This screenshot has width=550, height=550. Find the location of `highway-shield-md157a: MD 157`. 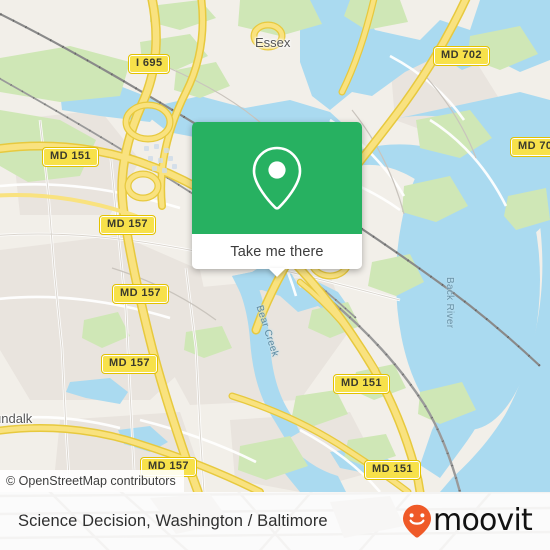

highway-shield-md157a: MD 157 is located at coordinates (127, 225).